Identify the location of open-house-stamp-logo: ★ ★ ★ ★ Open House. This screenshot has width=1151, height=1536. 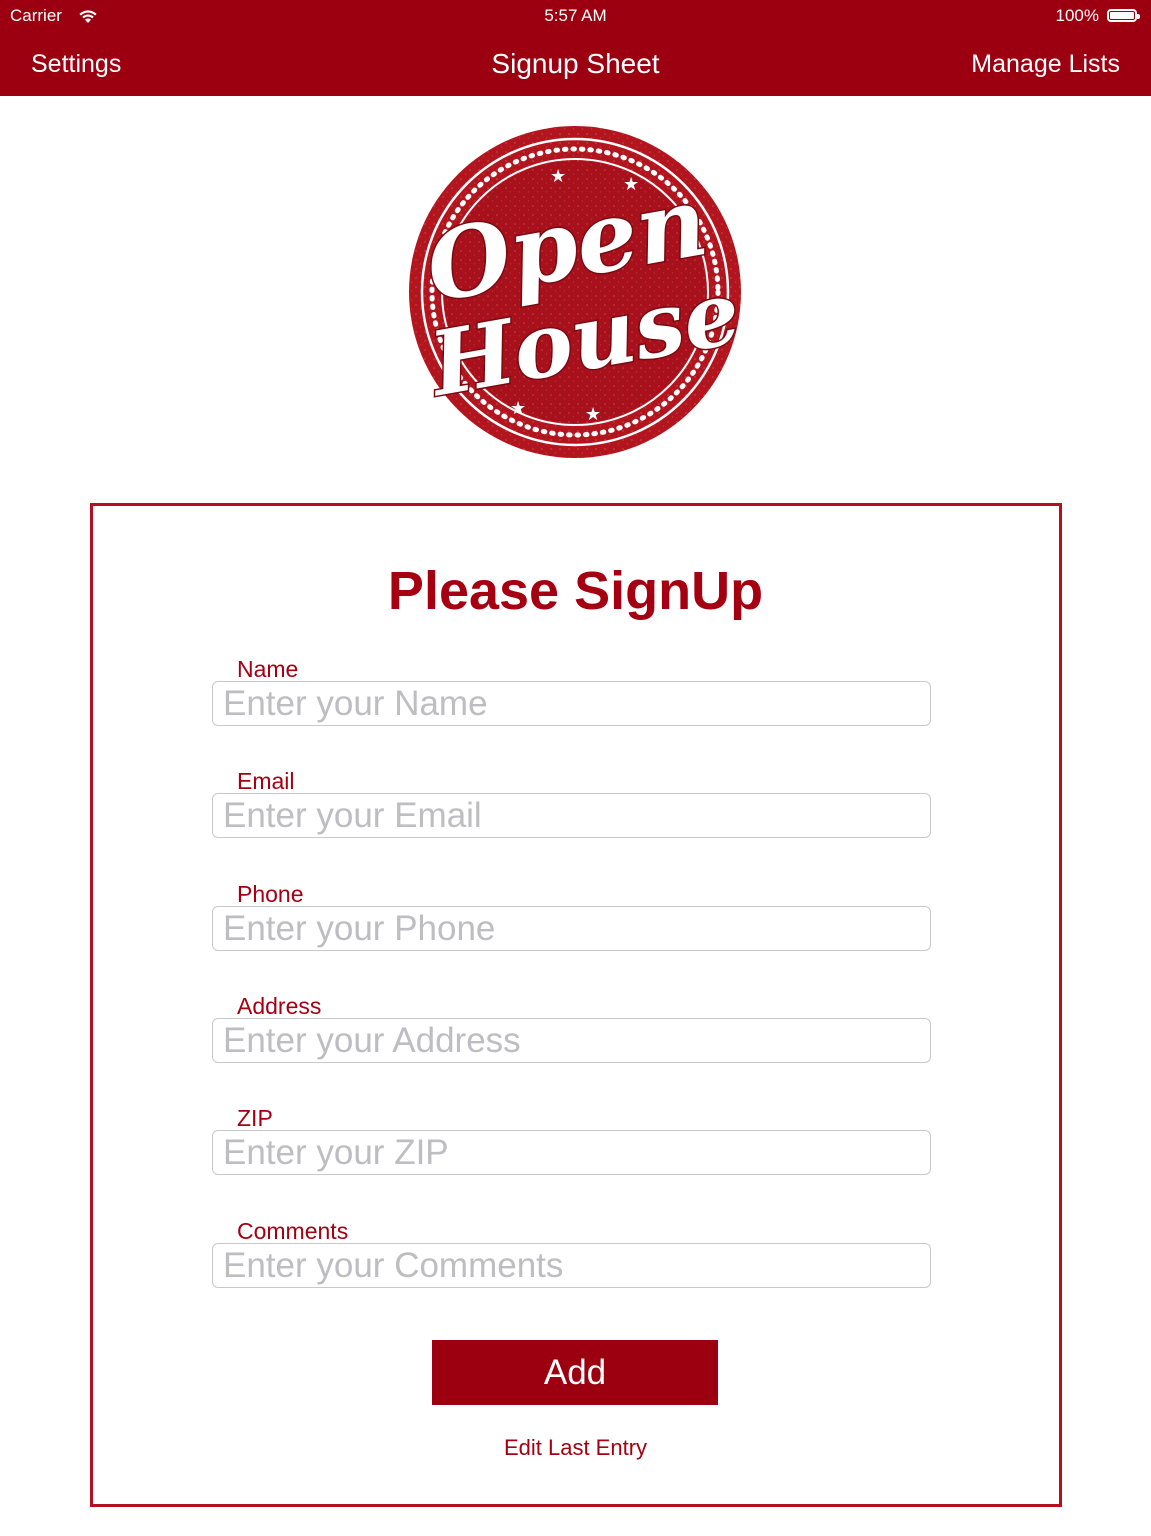
(577, 292).